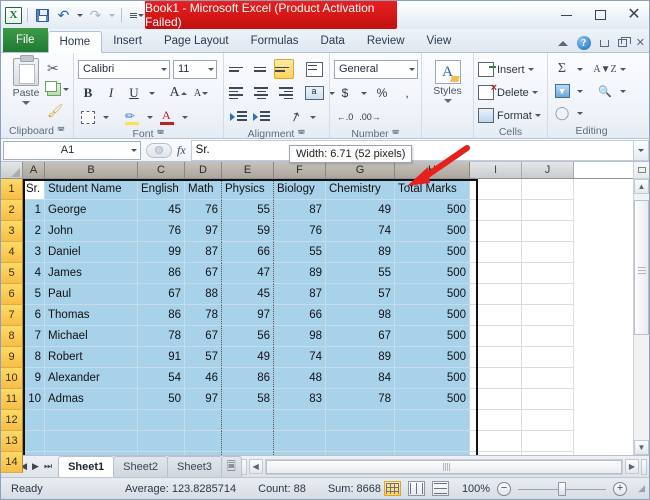 This screenshot has height=500, width=650. What do you see at coordinates (328, 315) in the screenshot?
I see `table-row: 6 Thomas 86 78 97 66 98 500` at bounding box center [328, 315].